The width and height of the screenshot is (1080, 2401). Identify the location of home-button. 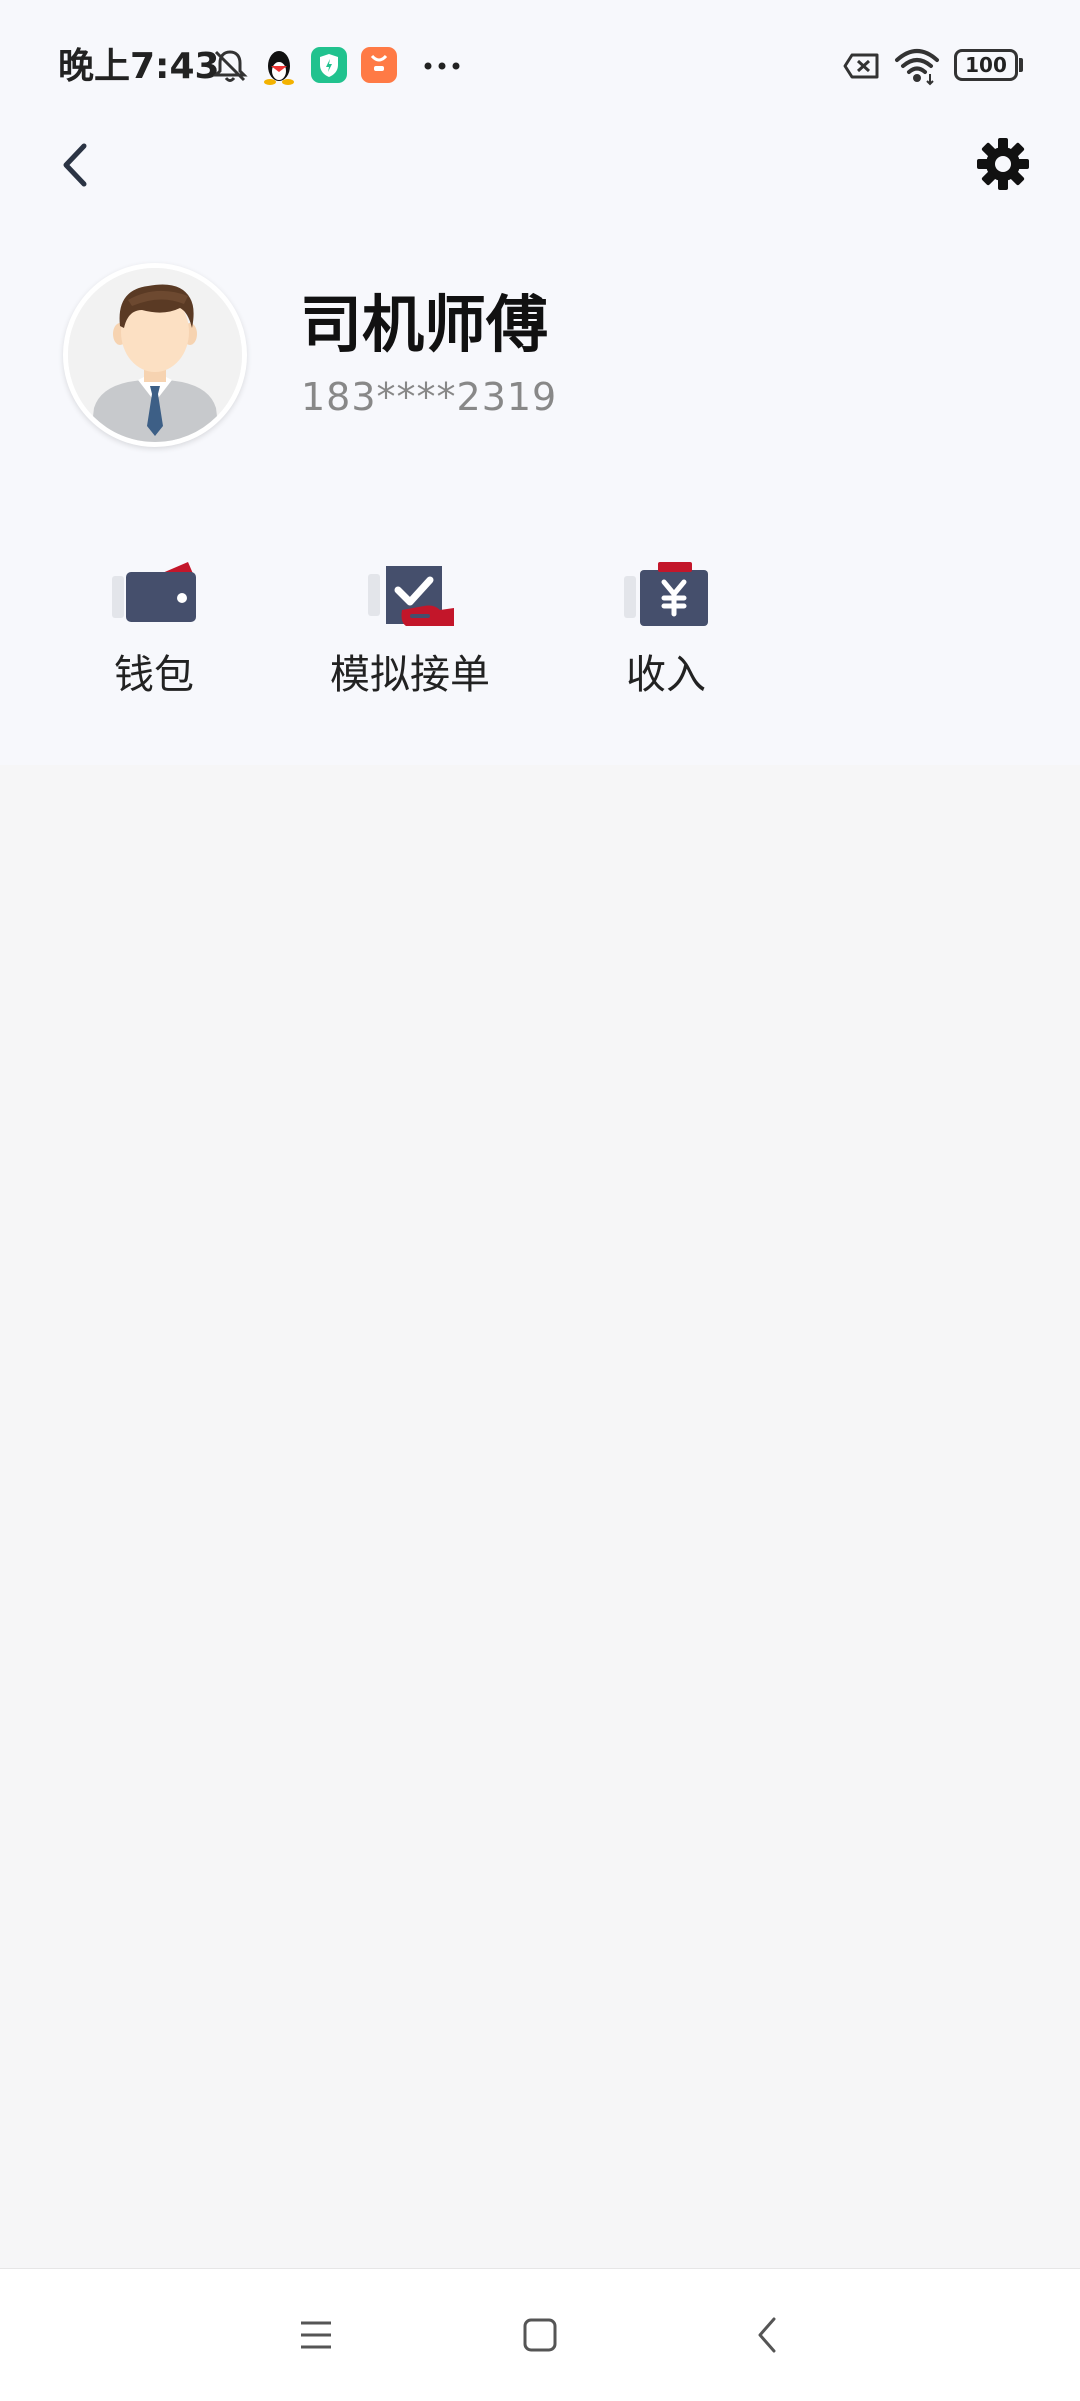
(540, 2335).